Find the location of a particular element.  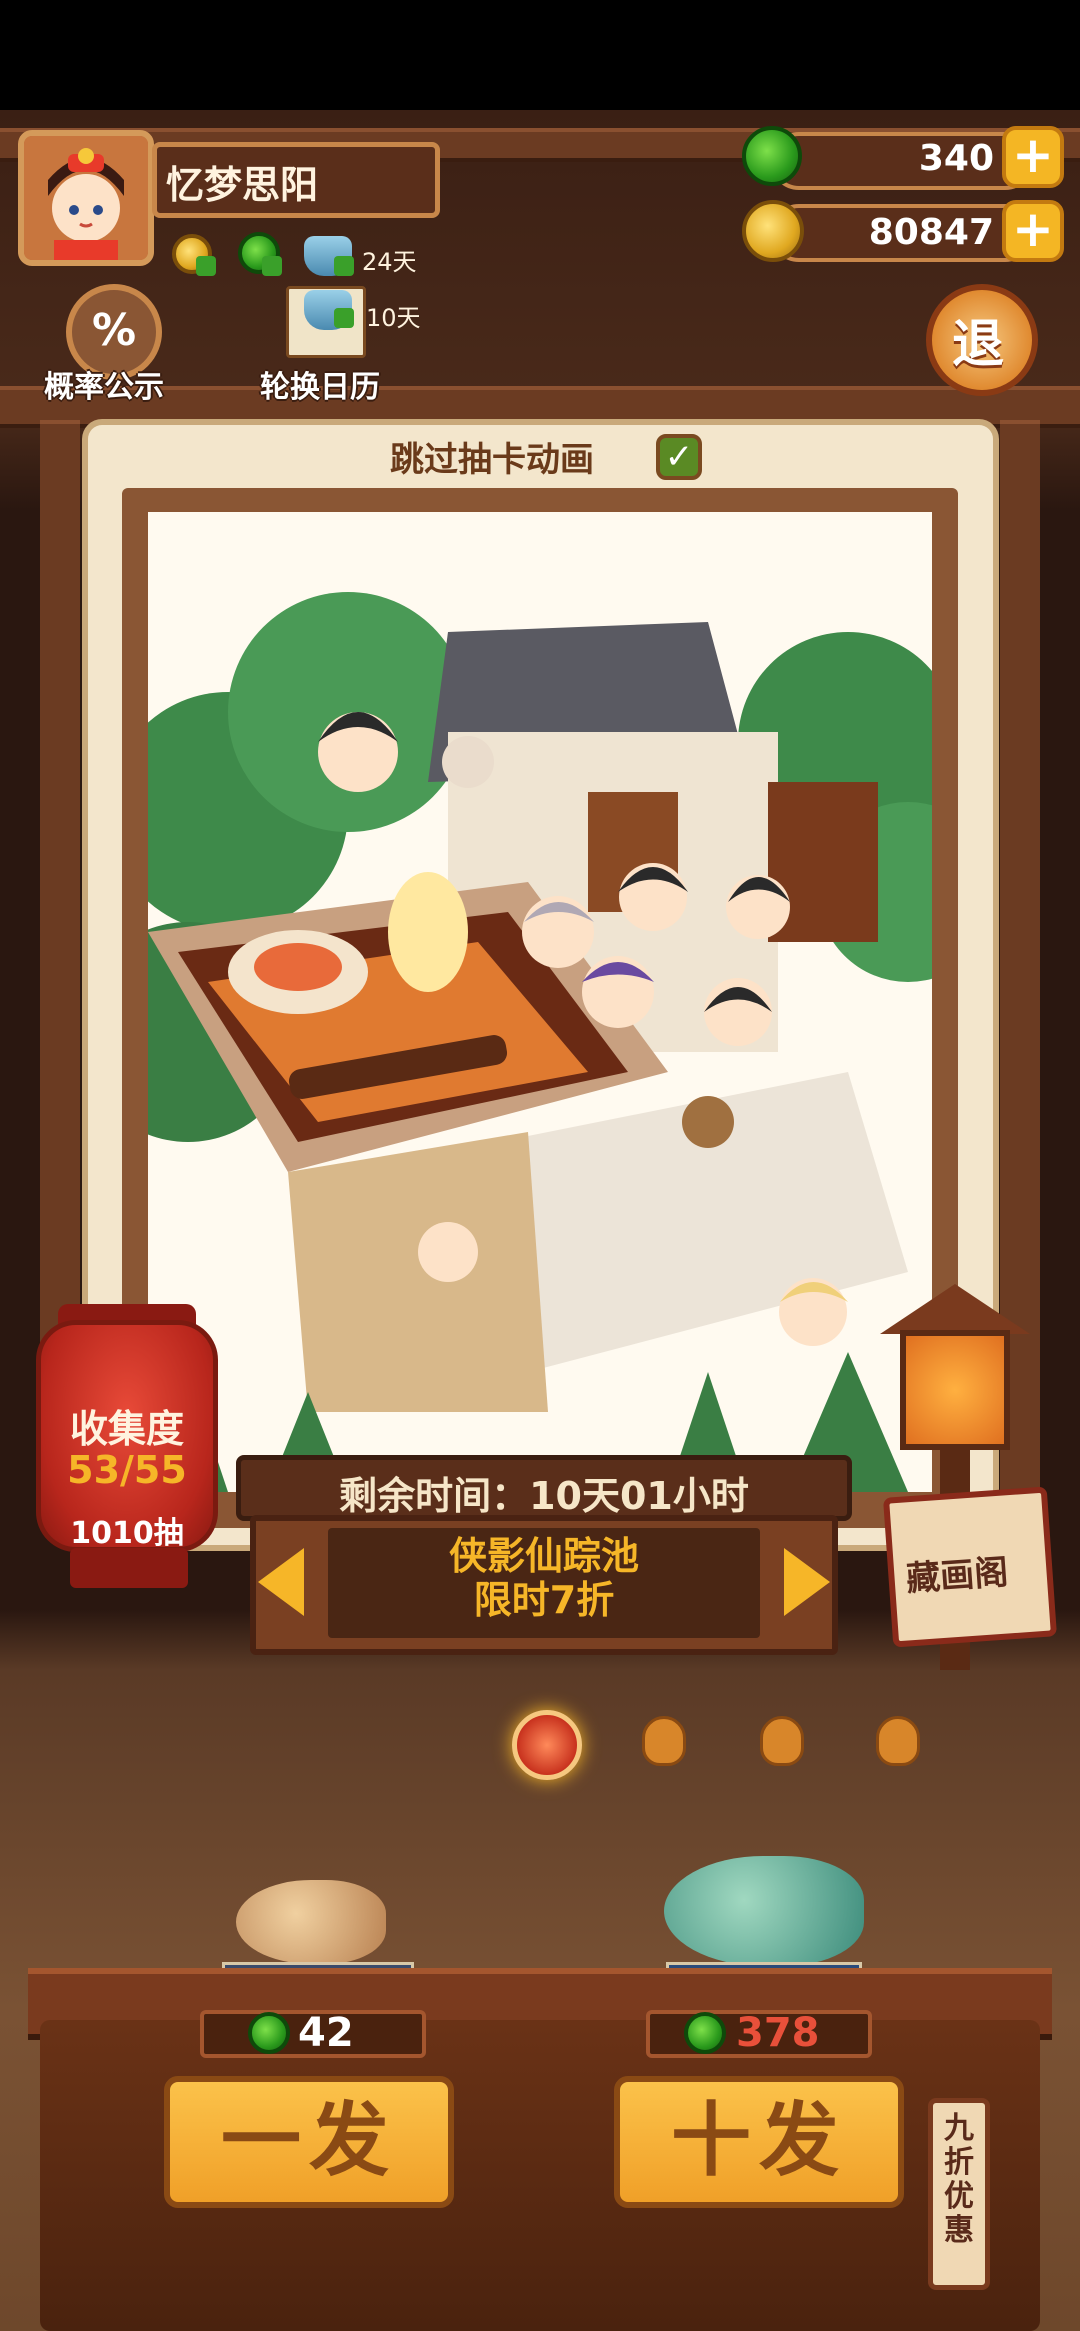

buff-duration: 10天 is located at coordinates (393, 318).